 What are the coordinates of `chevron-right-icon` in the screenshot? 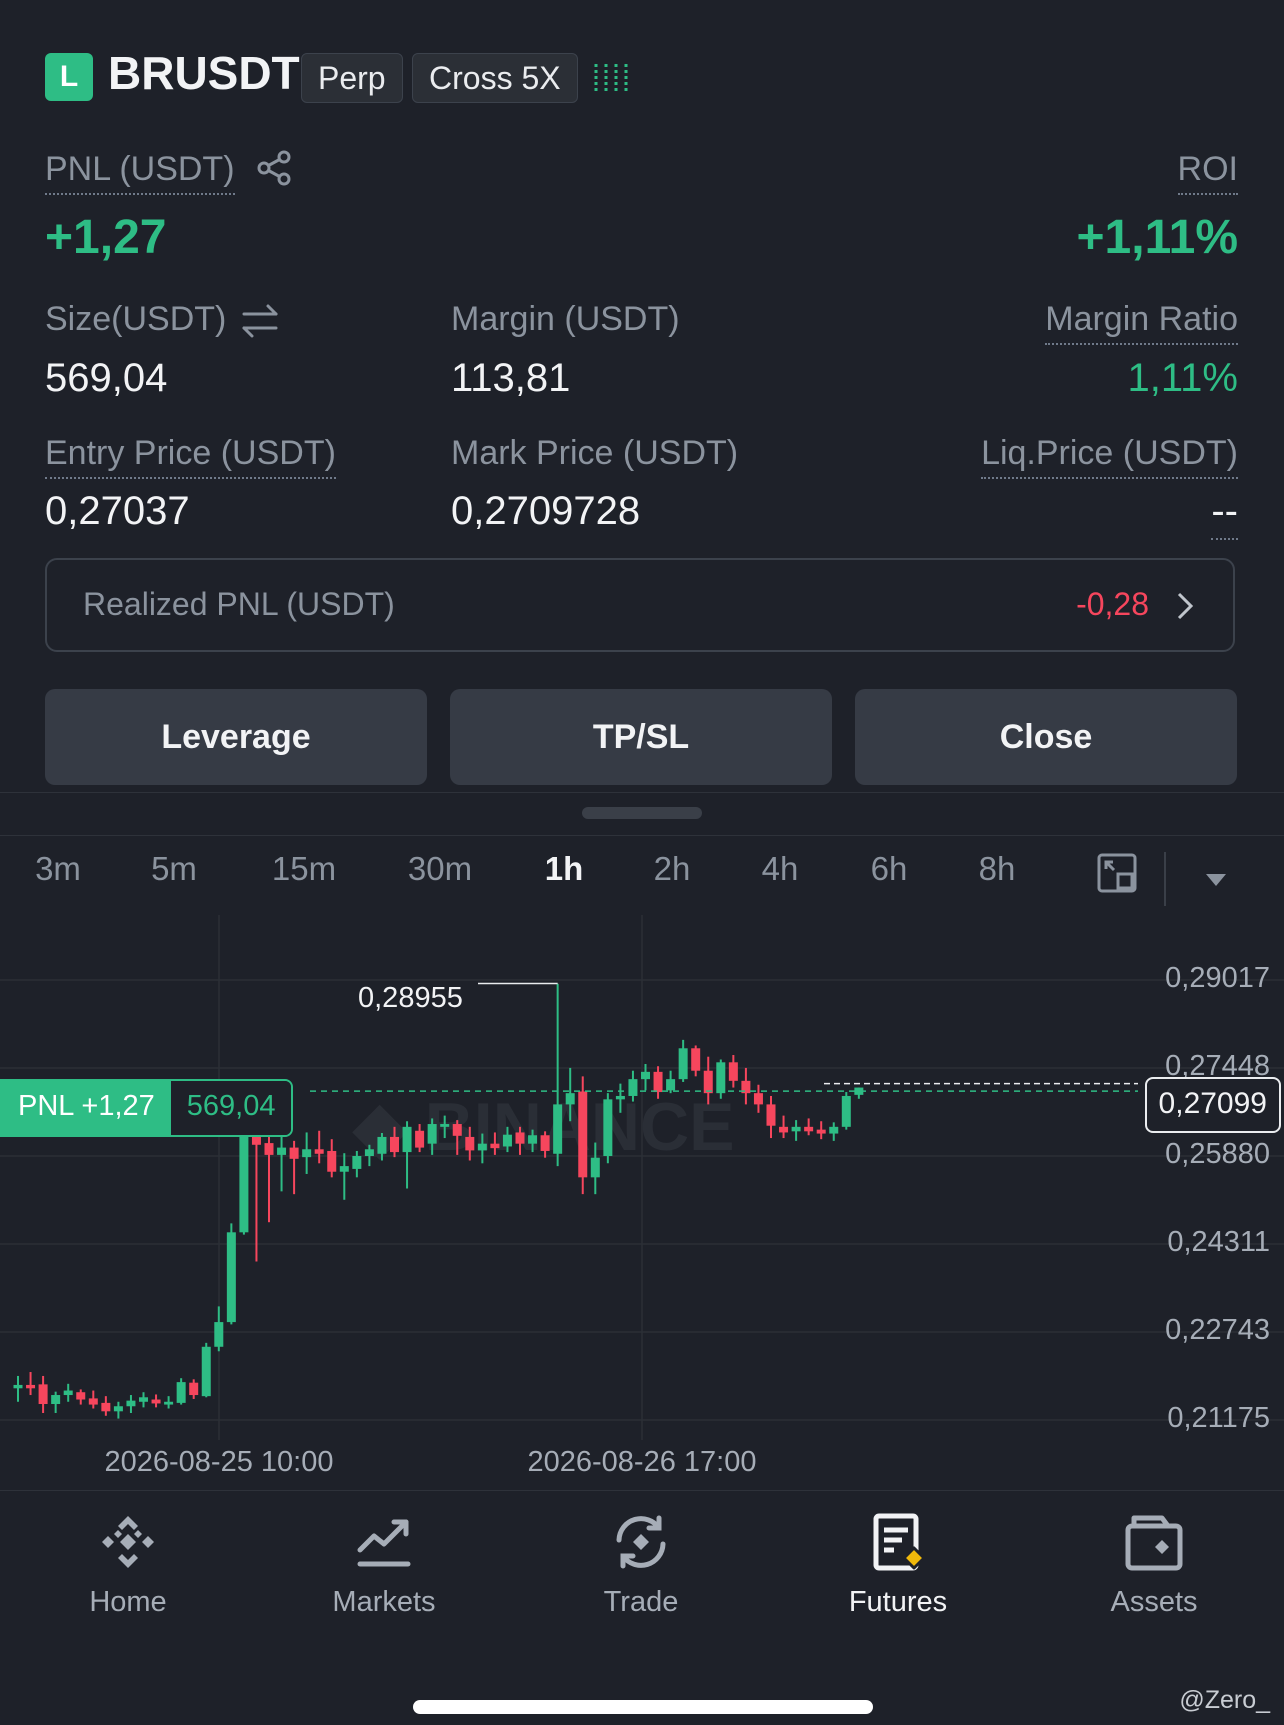 It's located at (1185, 606).